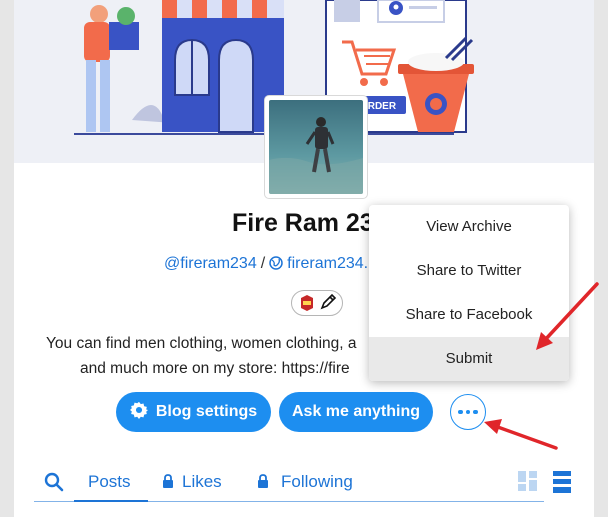  I want to click on menu-item-share-twitter: Share to Twitter, so click(469, 271).